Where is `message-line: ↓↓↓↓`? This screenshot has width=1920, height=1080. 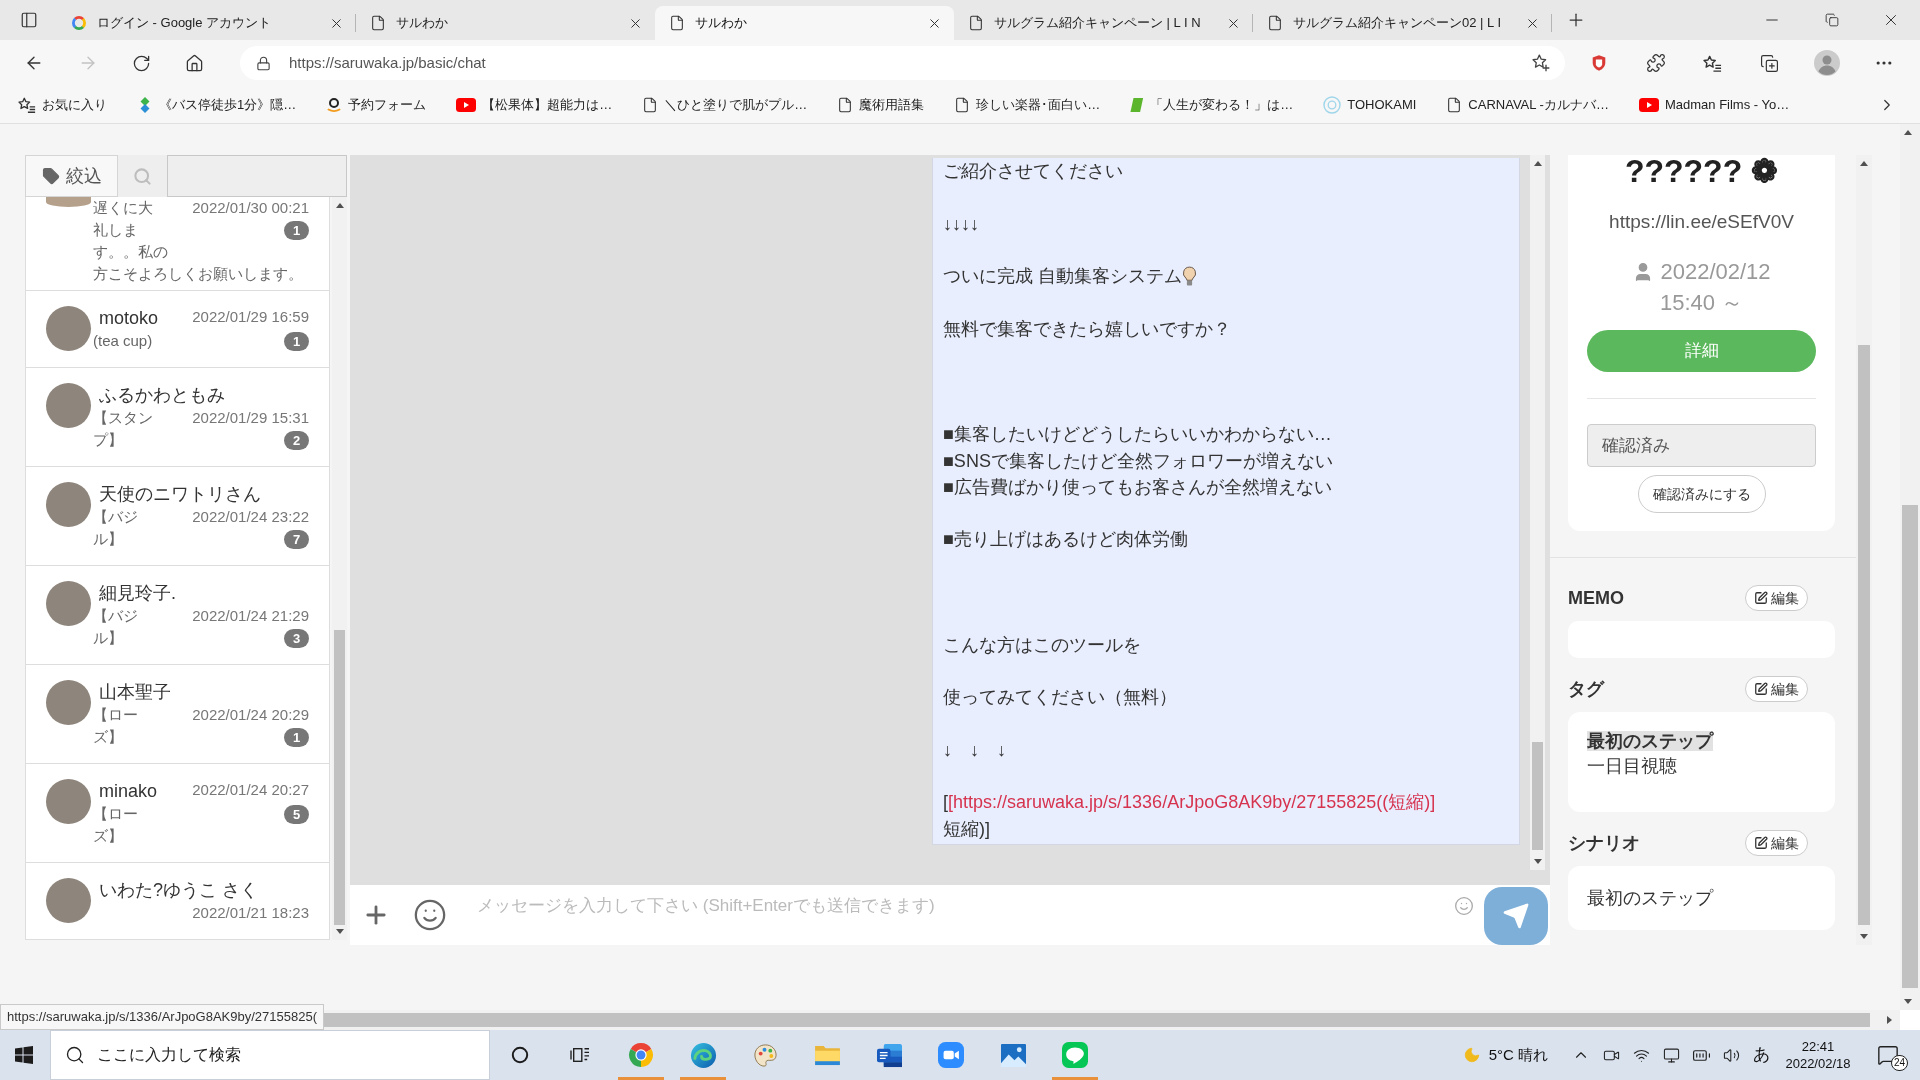
message-line: ↓↓↓↓ is located at coordinates (961, 224).